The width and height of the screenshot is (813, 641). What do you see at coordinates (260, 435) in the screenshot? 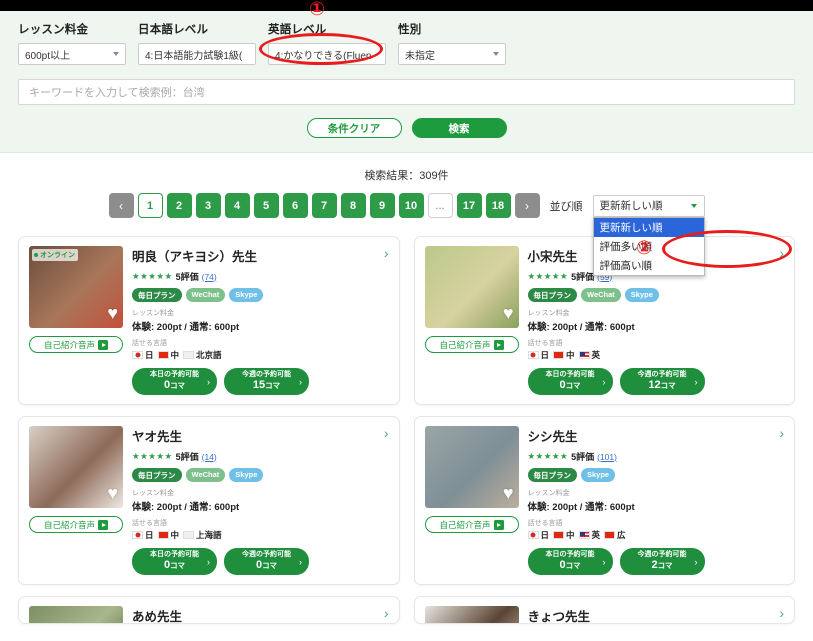
I see `teacher-name: ヤオ先生` at bounding box center [260, 435].